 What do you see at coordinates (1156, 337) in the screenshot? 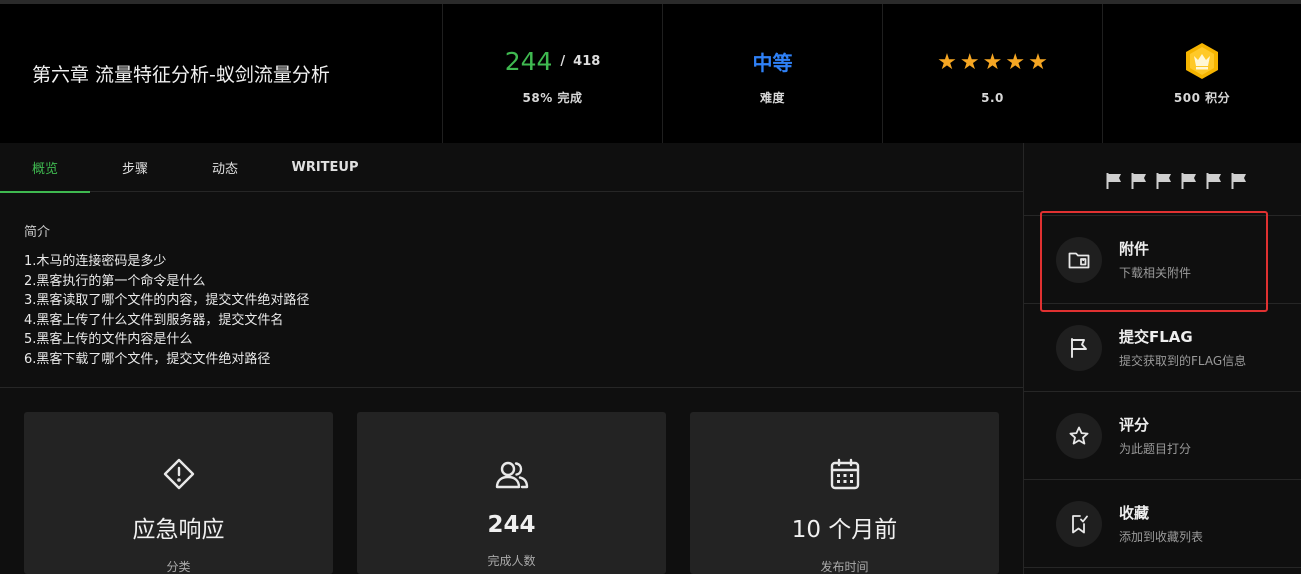
I see `submit-flag-title: 提交FLAG` at bounding box center [1156, 337].